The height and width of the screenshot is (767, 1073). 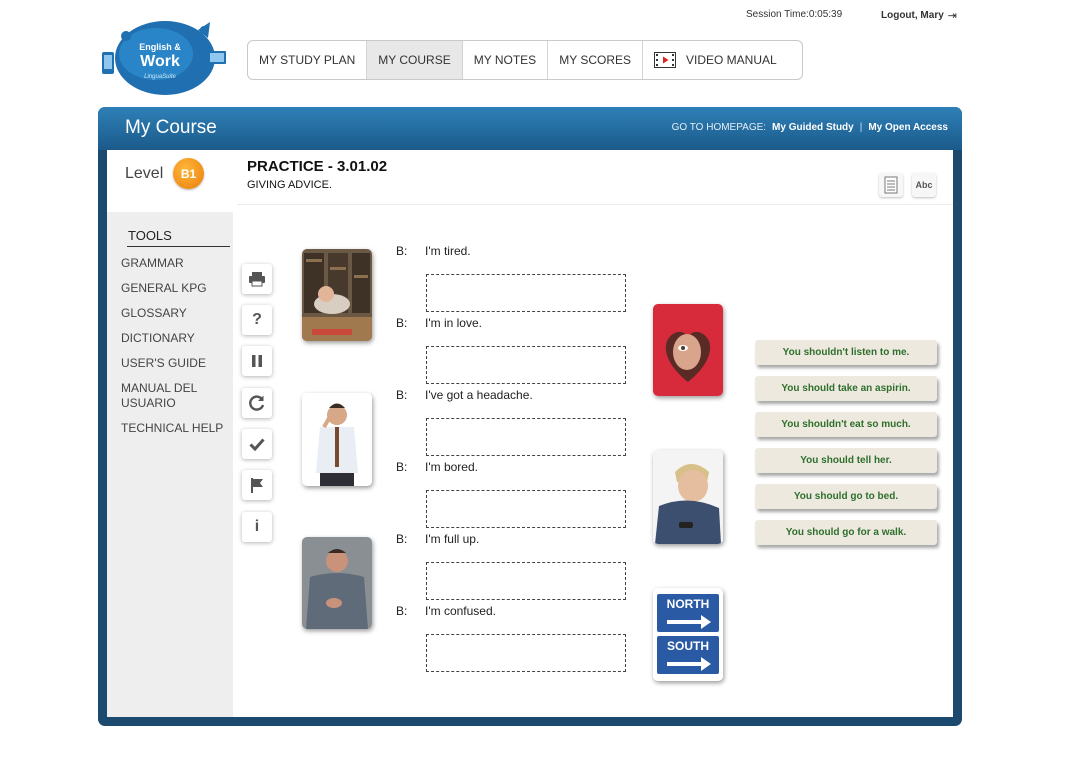 What do you see at coordinates (479, 395) in the screenshot?
I see `sentence-3: I've got a headache.` at bounding box center [479, 395].